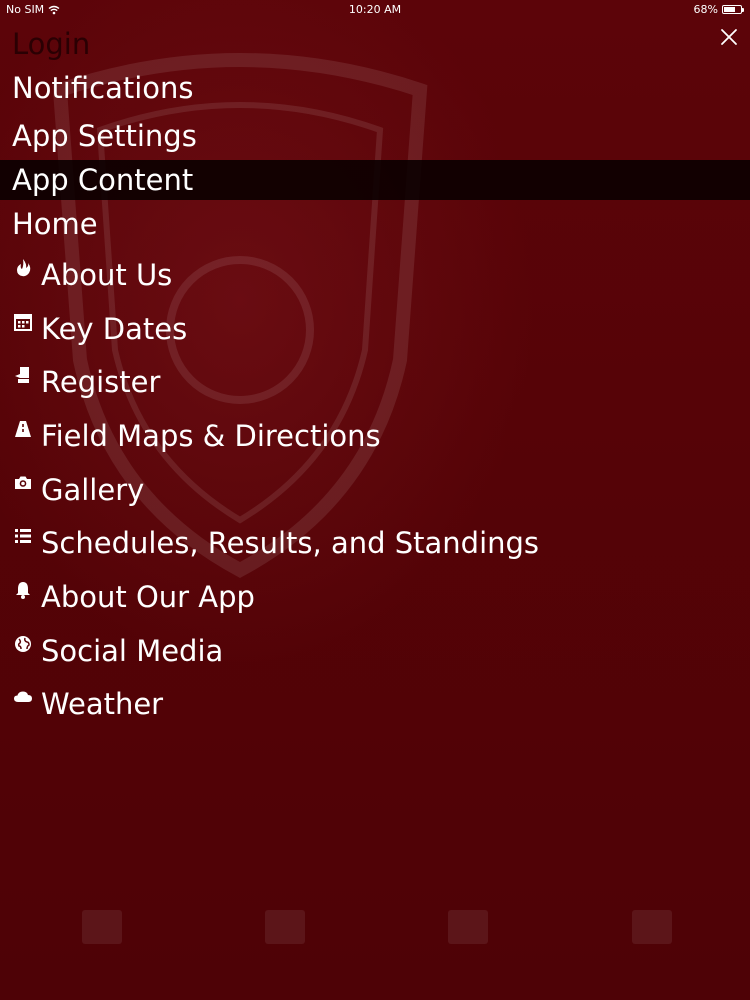  Describe the element at coordinates (375, 224) in the screenshot. I see `menu-item-home: Home` at that location.